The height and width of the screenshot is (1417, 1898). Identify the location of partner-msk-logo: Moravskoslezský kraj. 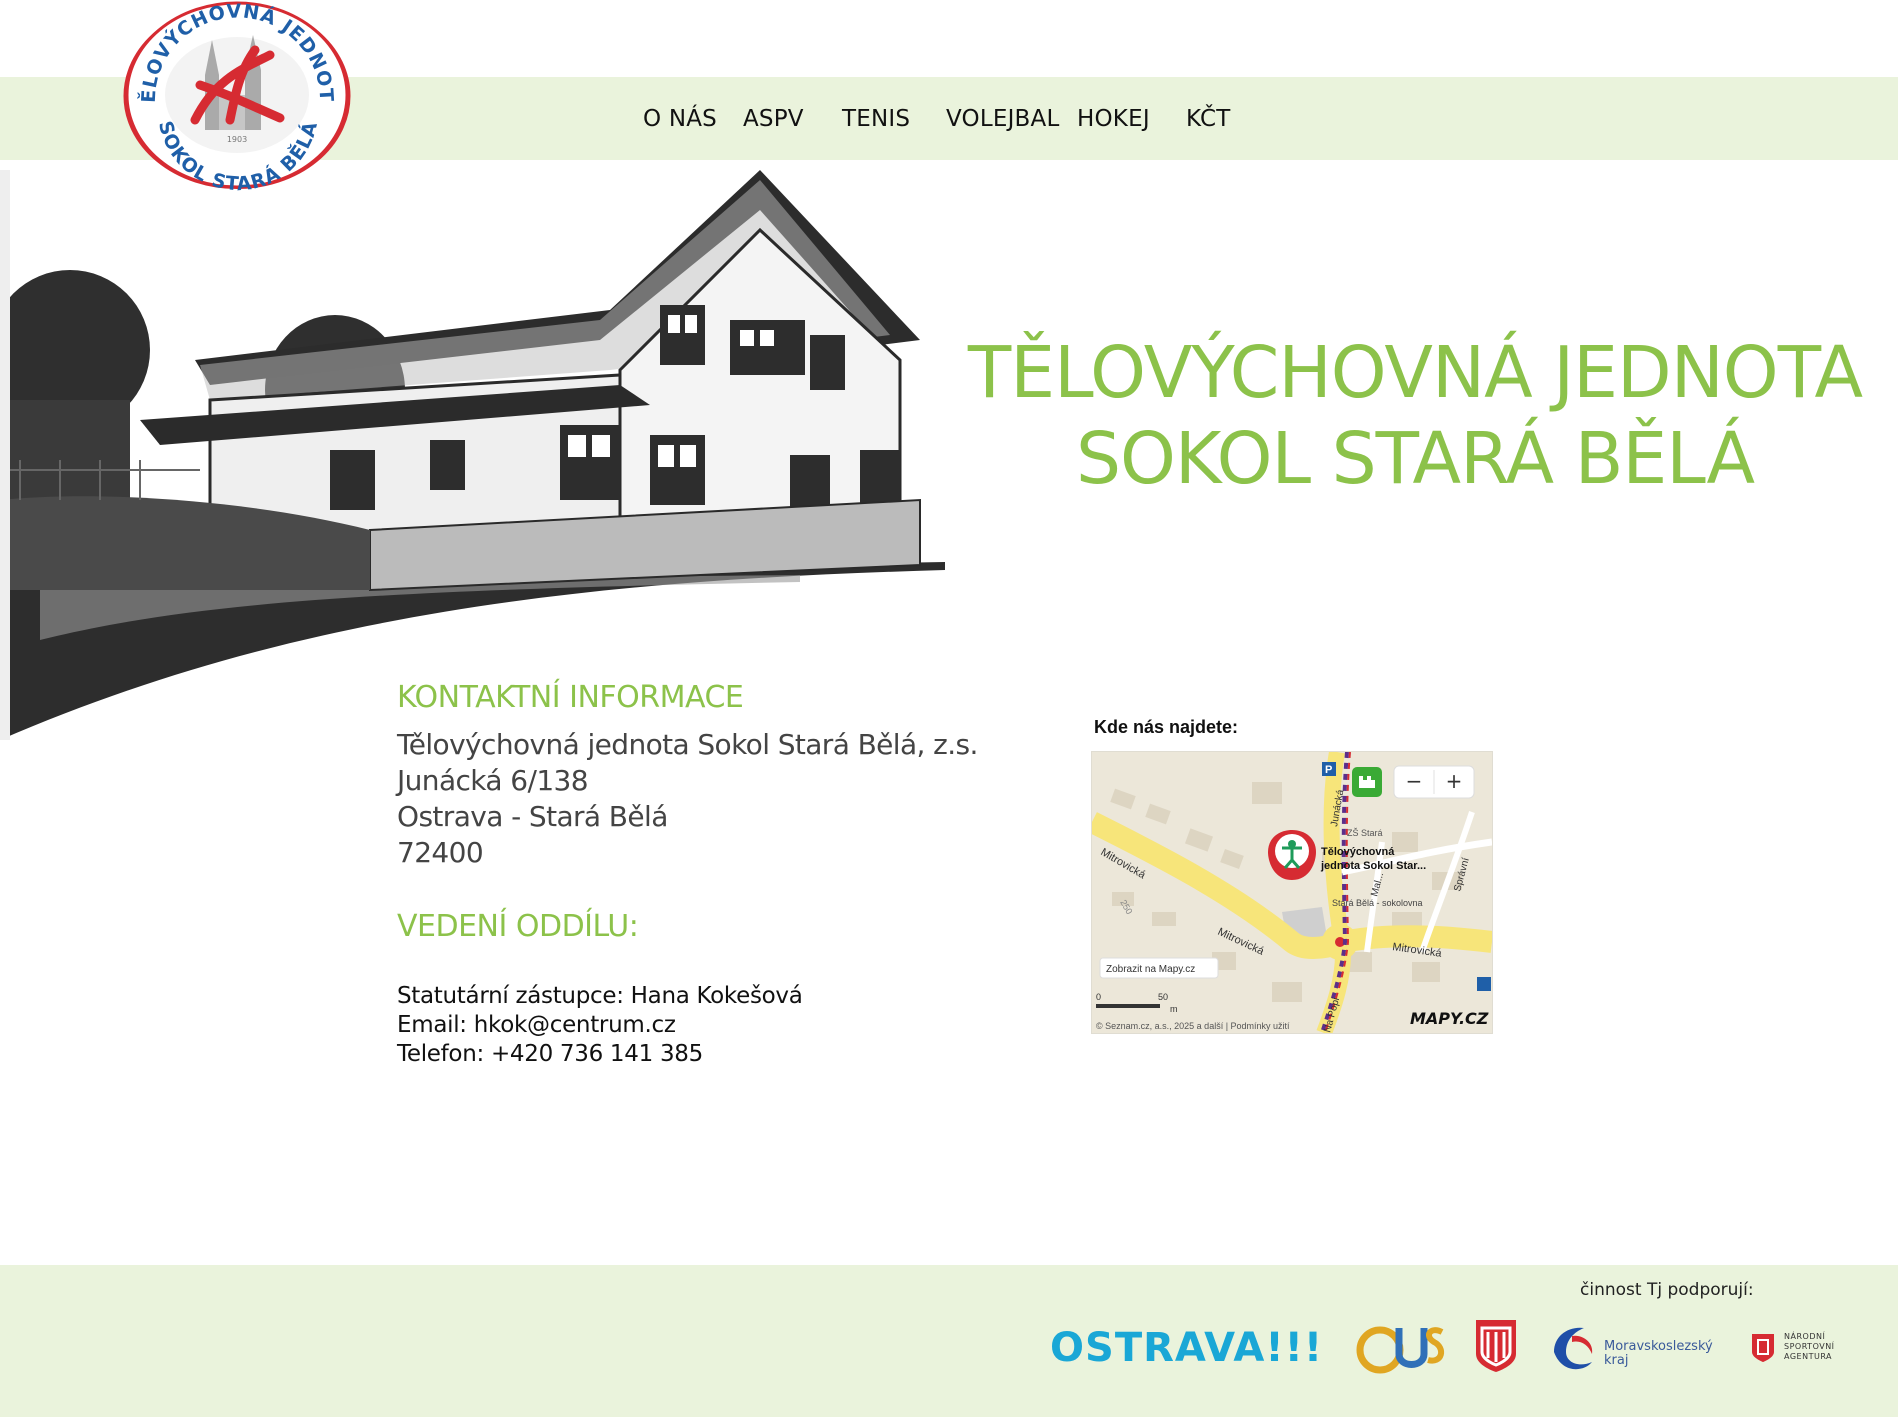
(1630, 1350).